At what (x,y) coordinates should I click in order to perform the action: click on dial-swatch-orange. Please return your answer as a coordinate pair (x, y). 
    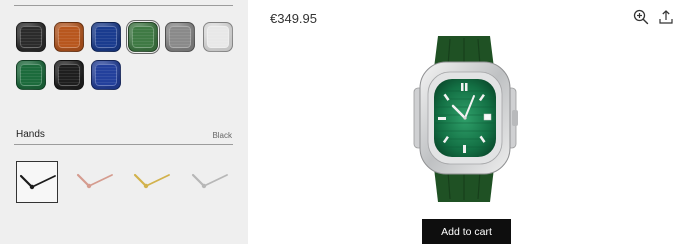
    Looking at the image, I should click on (69, 37).